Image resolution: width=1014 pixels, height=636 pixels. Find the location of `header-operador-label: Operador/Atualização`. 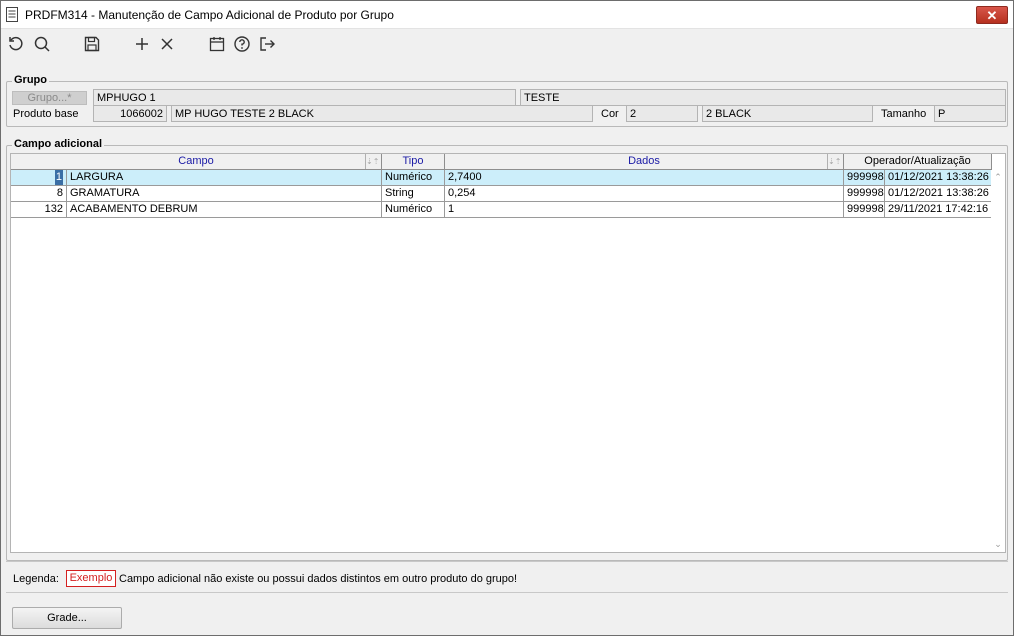

header-operador-label: Operador/Atualização is located at coordinates (917, 161).